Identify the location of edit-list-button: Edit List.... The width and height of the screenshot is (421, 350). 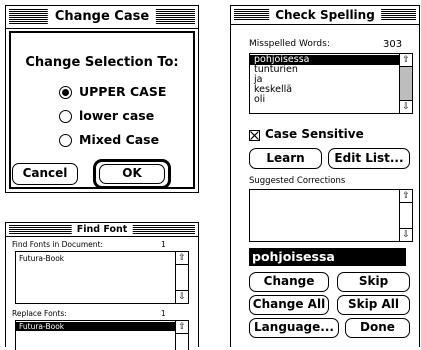
(369, 158).